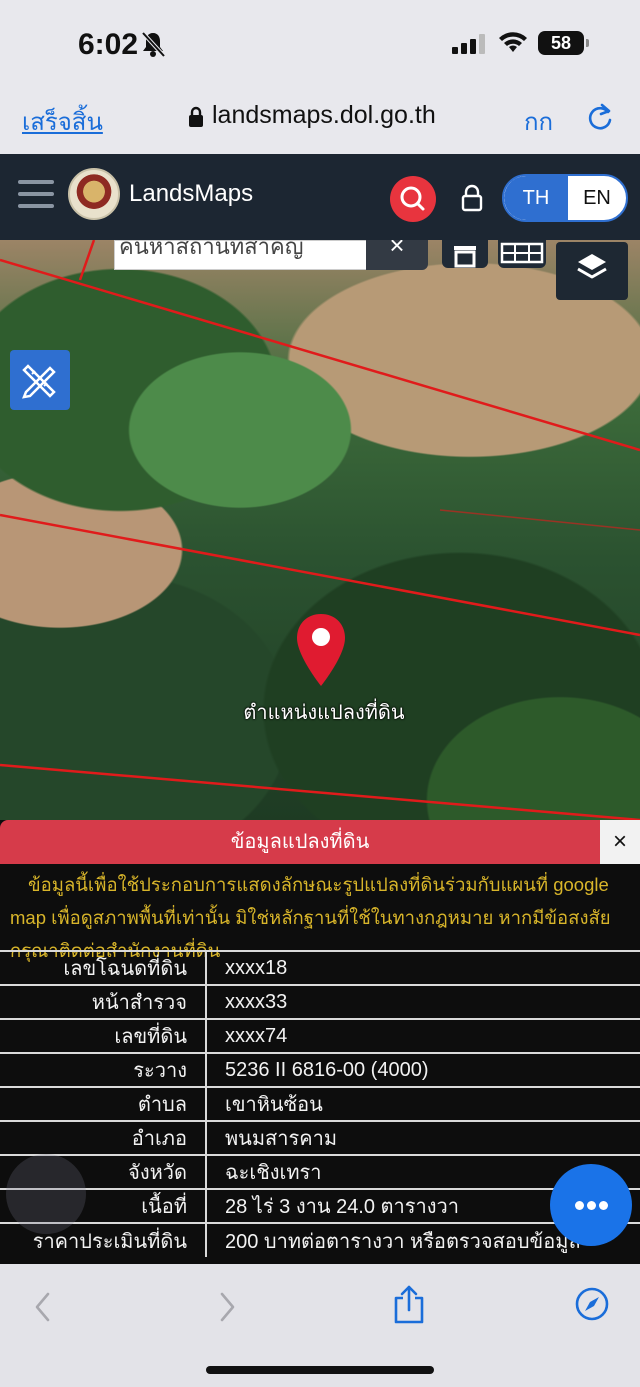 The width and height of the screenshot is (640, 1387). I want to click on status-bar: 6:02 58, so click(320, 45).